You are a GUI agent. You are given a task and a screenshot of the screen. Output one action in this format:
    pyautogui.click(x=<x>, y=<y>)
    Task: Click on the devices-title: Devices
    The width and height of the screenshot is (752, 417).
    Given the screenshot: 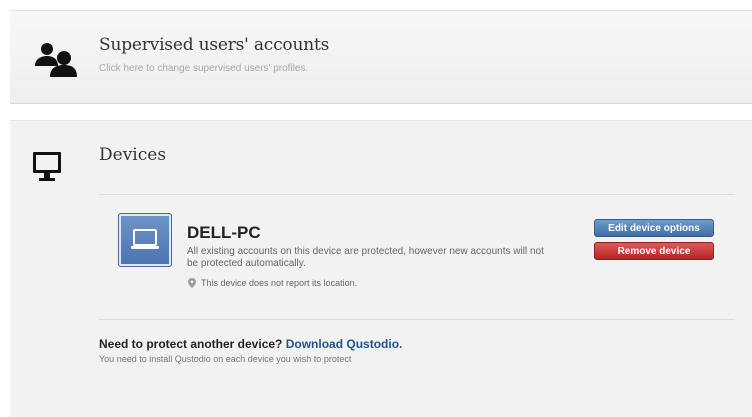 What is the action you would take?
    pyautogui.click(x=133, y=155)
    